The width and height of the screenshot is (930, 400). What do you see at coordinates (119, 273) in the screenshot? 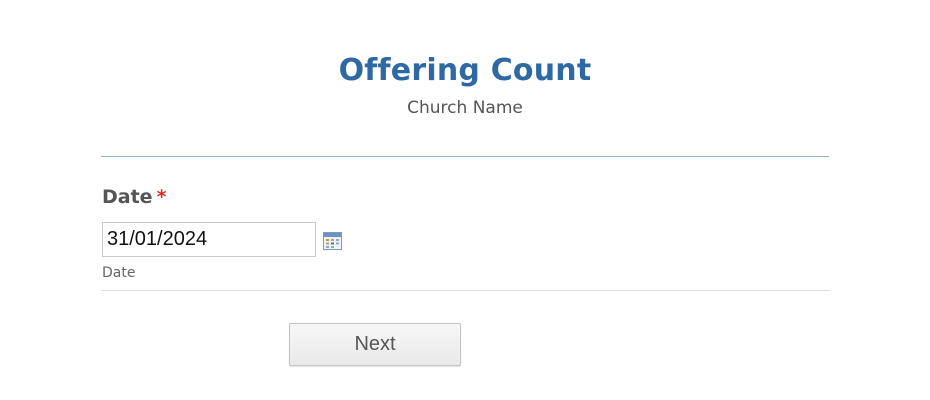
I see `date-sublabel: Date` at bounding box center [119, 273].